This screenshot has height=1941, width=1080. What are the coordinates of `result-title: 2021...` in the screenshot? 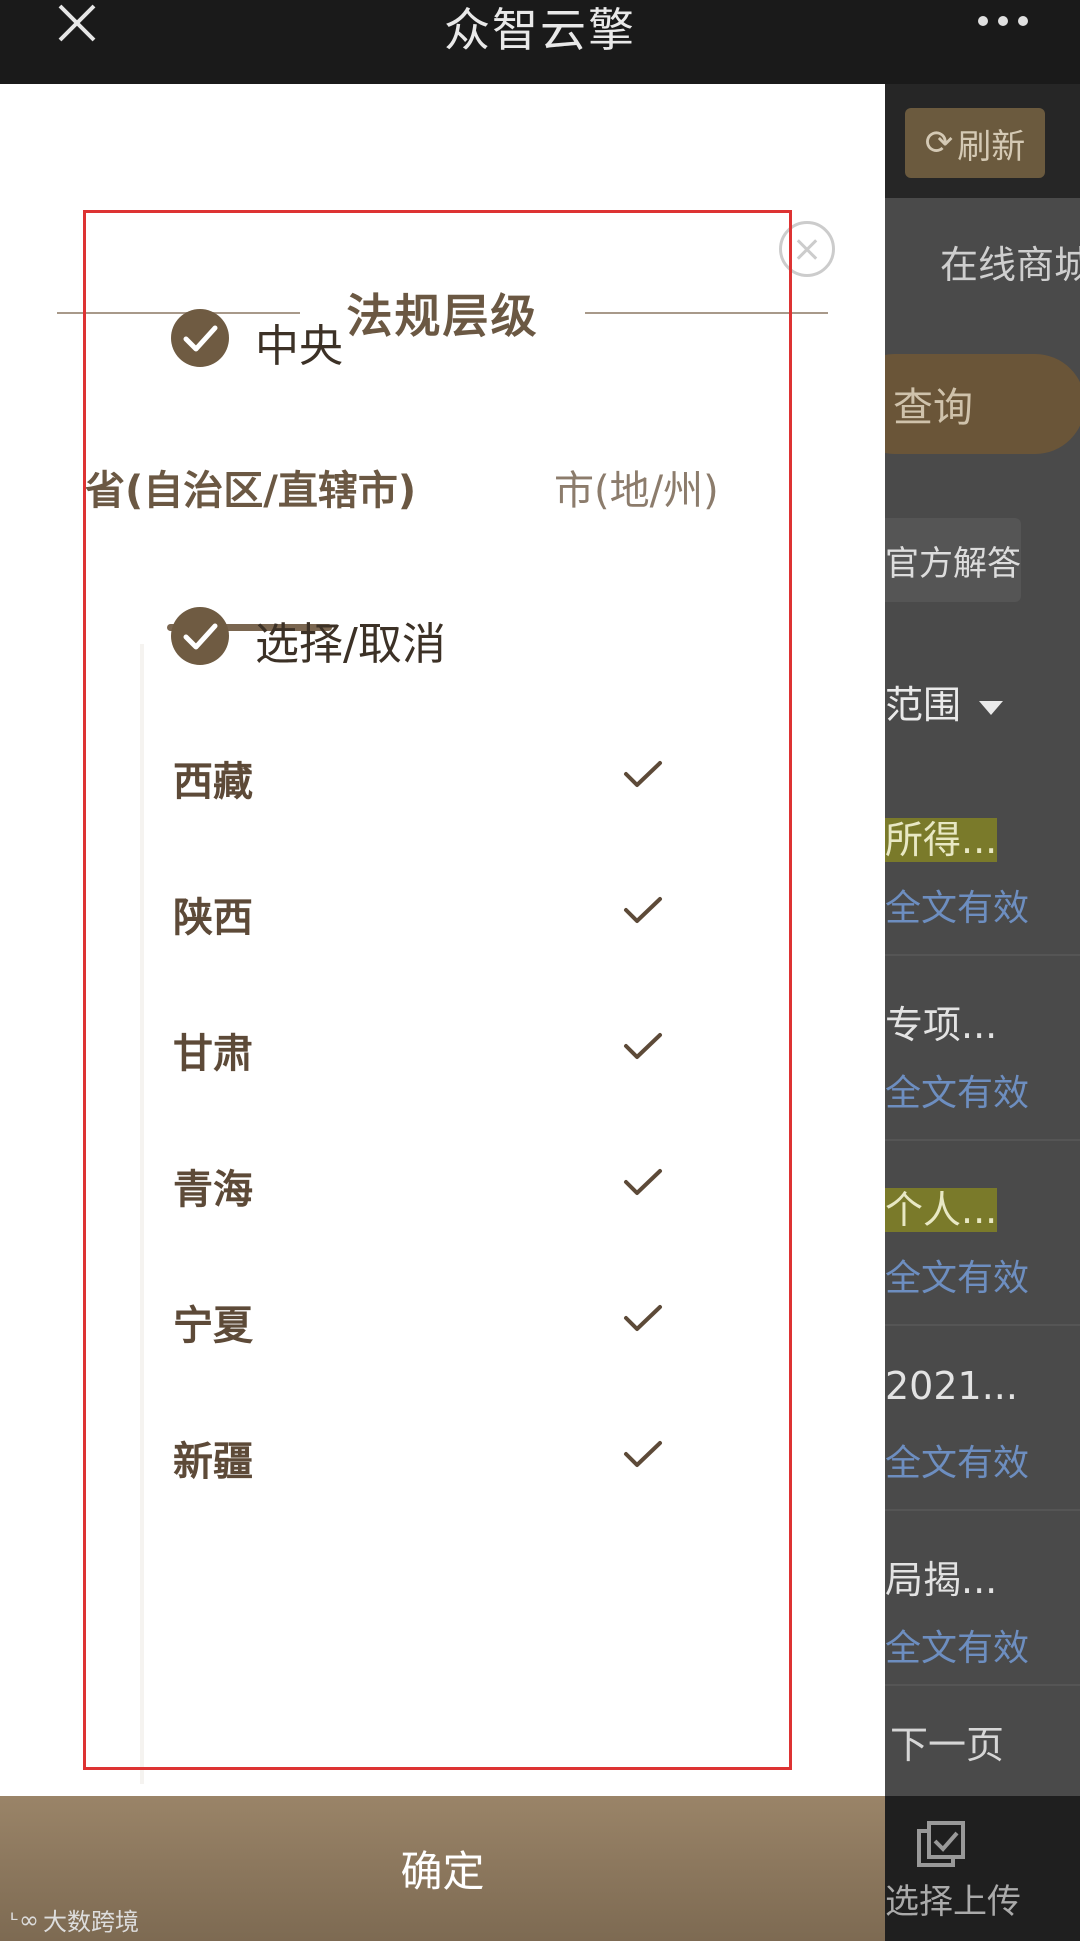 It's located at (951, 1386).